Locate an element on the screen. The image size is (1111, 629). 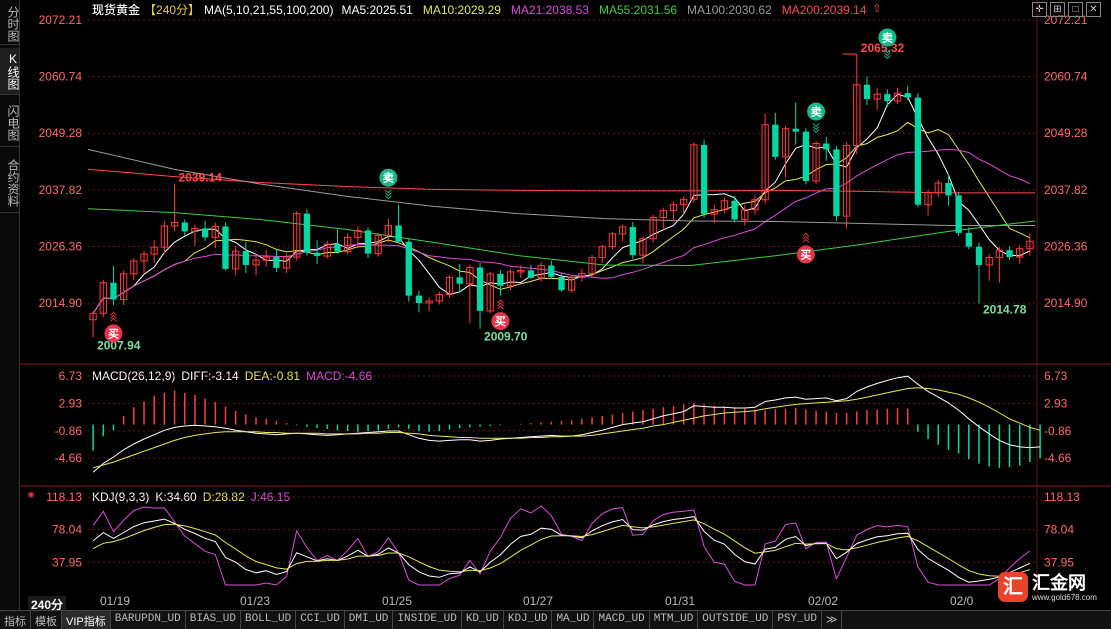
ma-value-3: MA55:2031.56 is located at coordinates (638, 10).